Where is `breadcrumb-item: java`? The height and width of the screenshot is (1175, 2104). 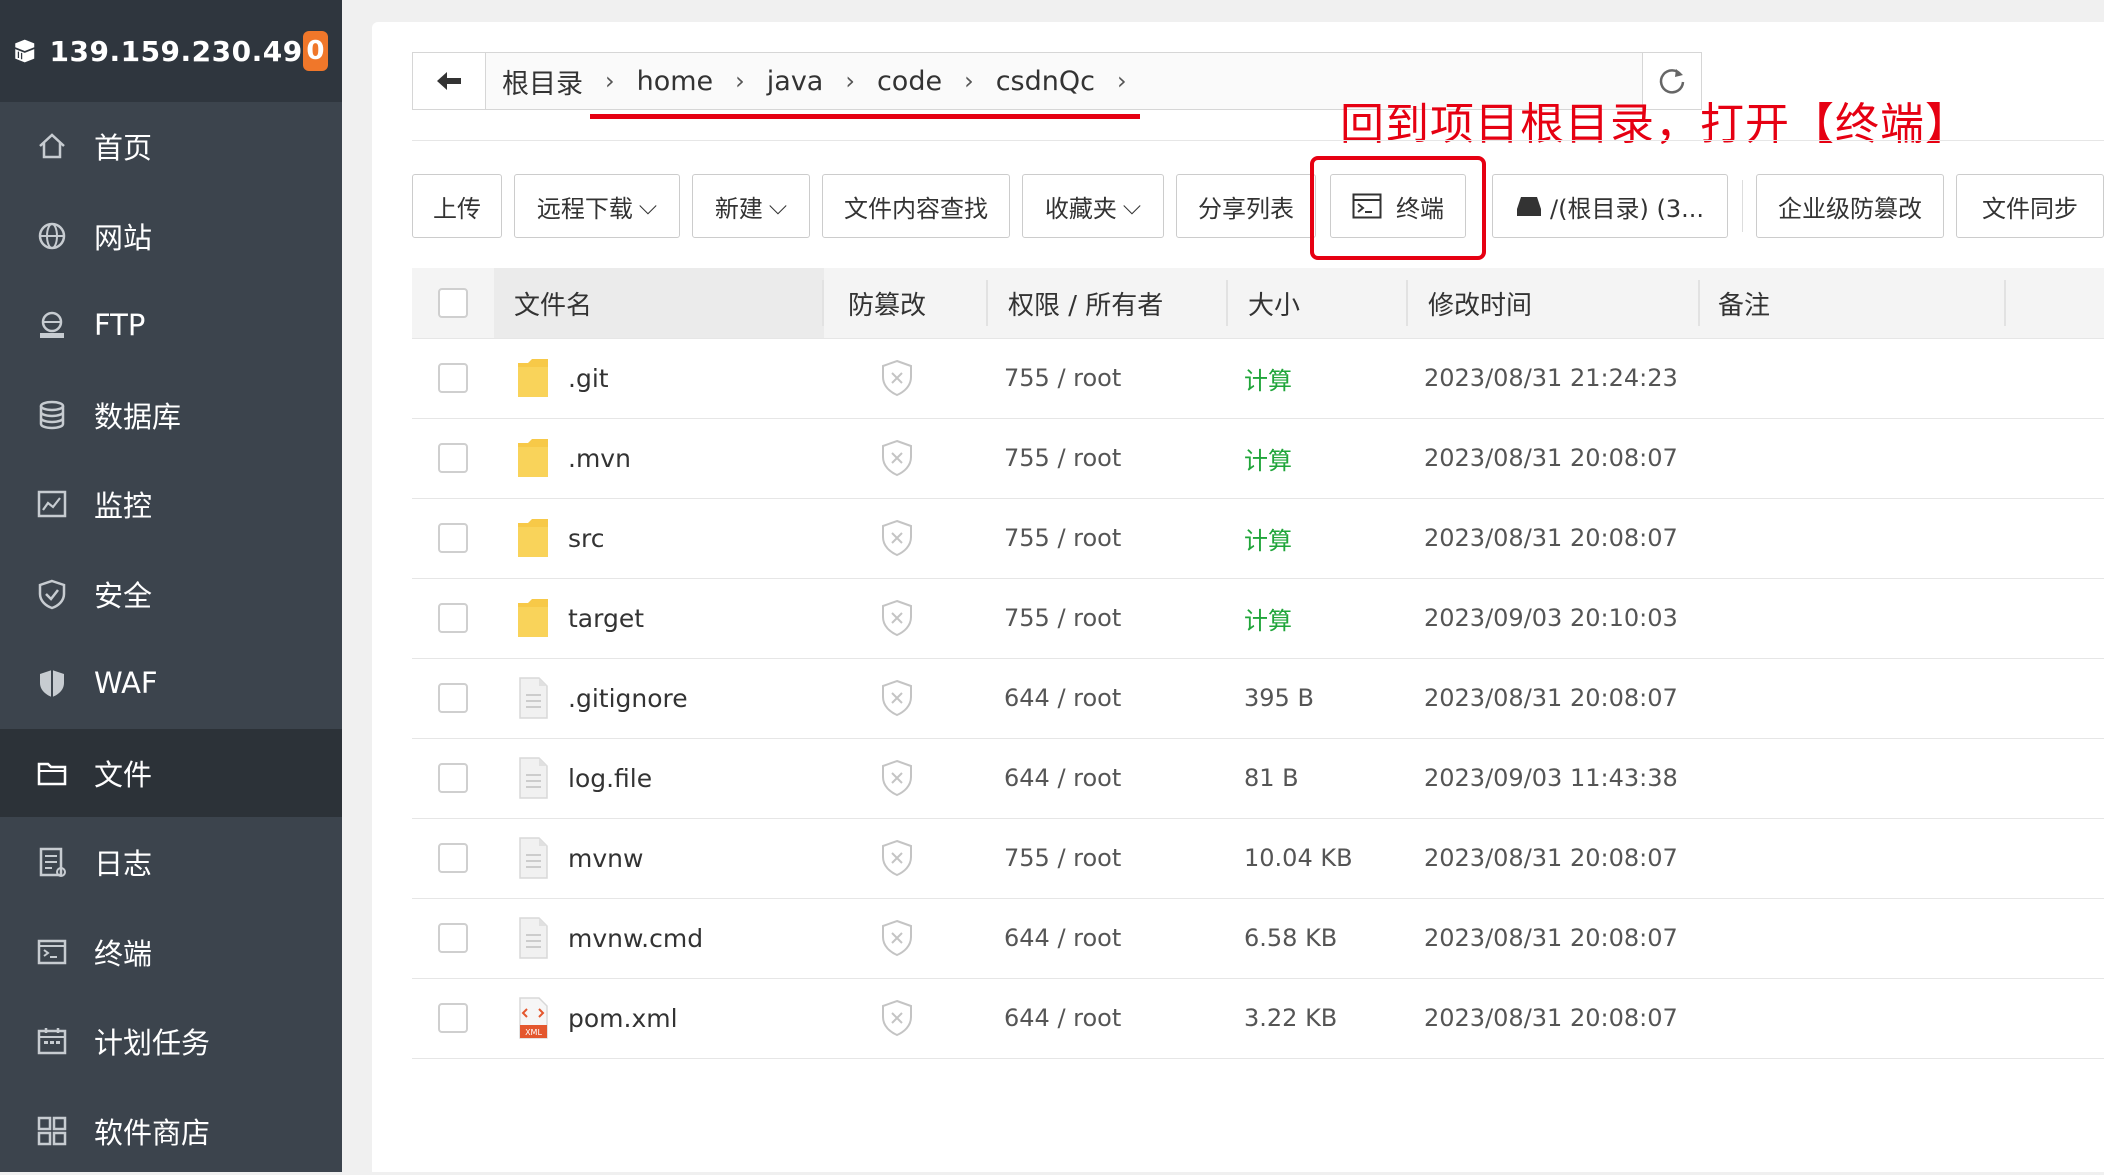 breadcrumb-item: java is located at coordinates (795, 81).